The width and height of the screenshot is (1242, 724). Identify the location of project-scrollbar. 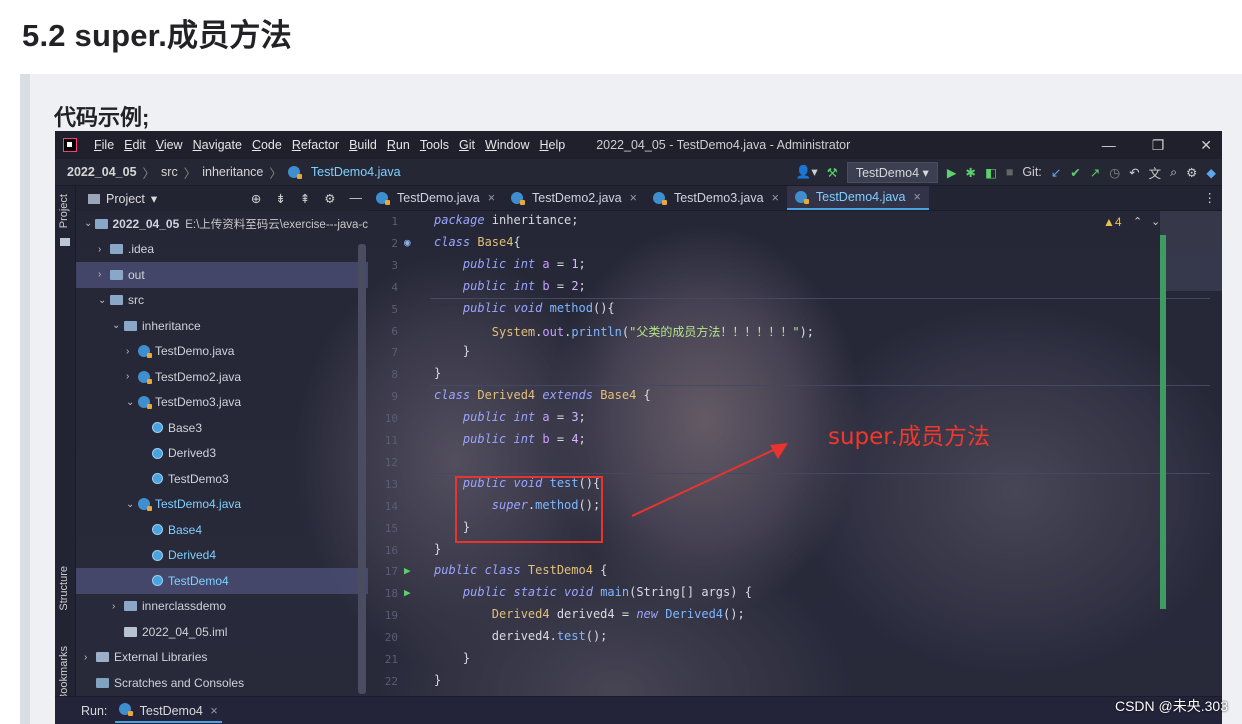
(362, 469).